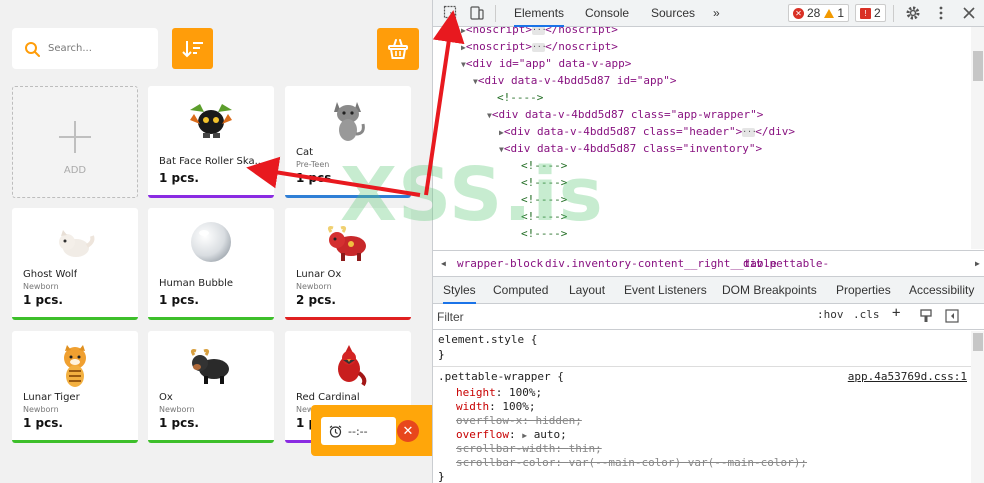 The image size is (984, 483). What do you see at coordinates (673, 13) in the screenshot?
I see `tab-sources: Sources` at bounding box center [673, 13].